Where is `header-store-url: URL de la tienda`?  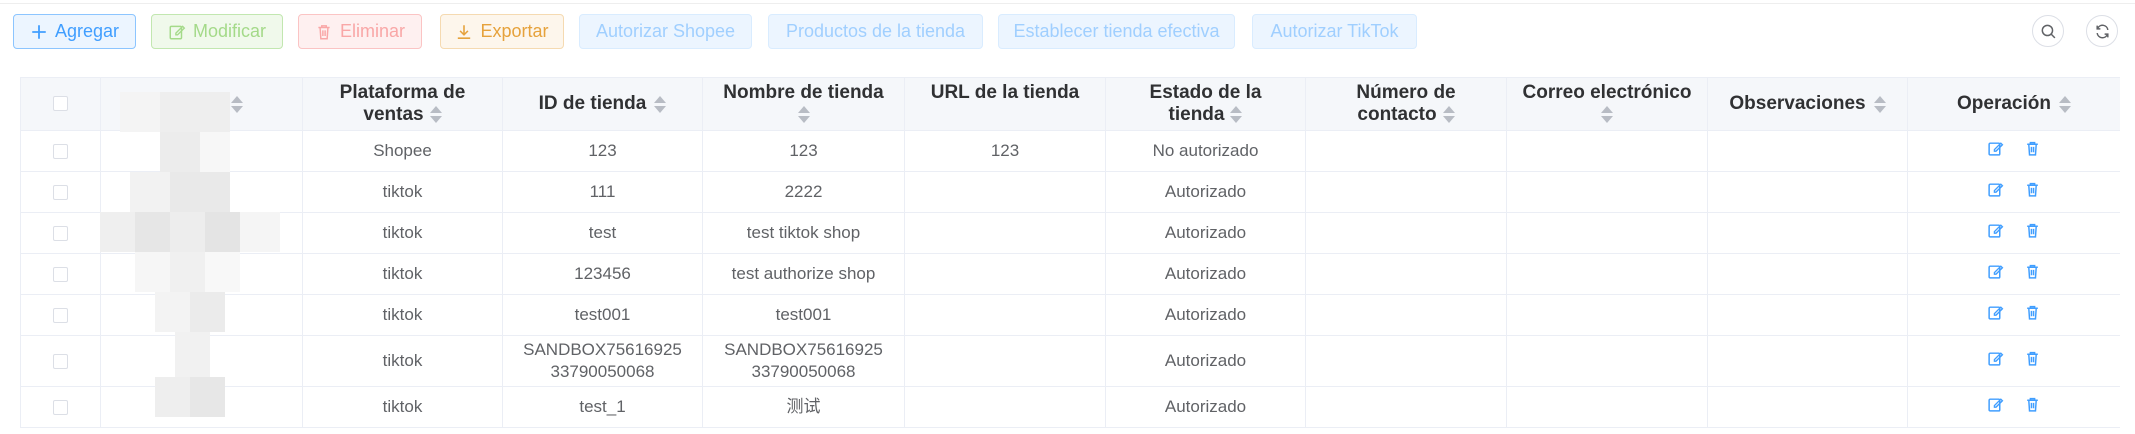
header-store-url: URL de la tienda is located at coordinates (1005, 104).